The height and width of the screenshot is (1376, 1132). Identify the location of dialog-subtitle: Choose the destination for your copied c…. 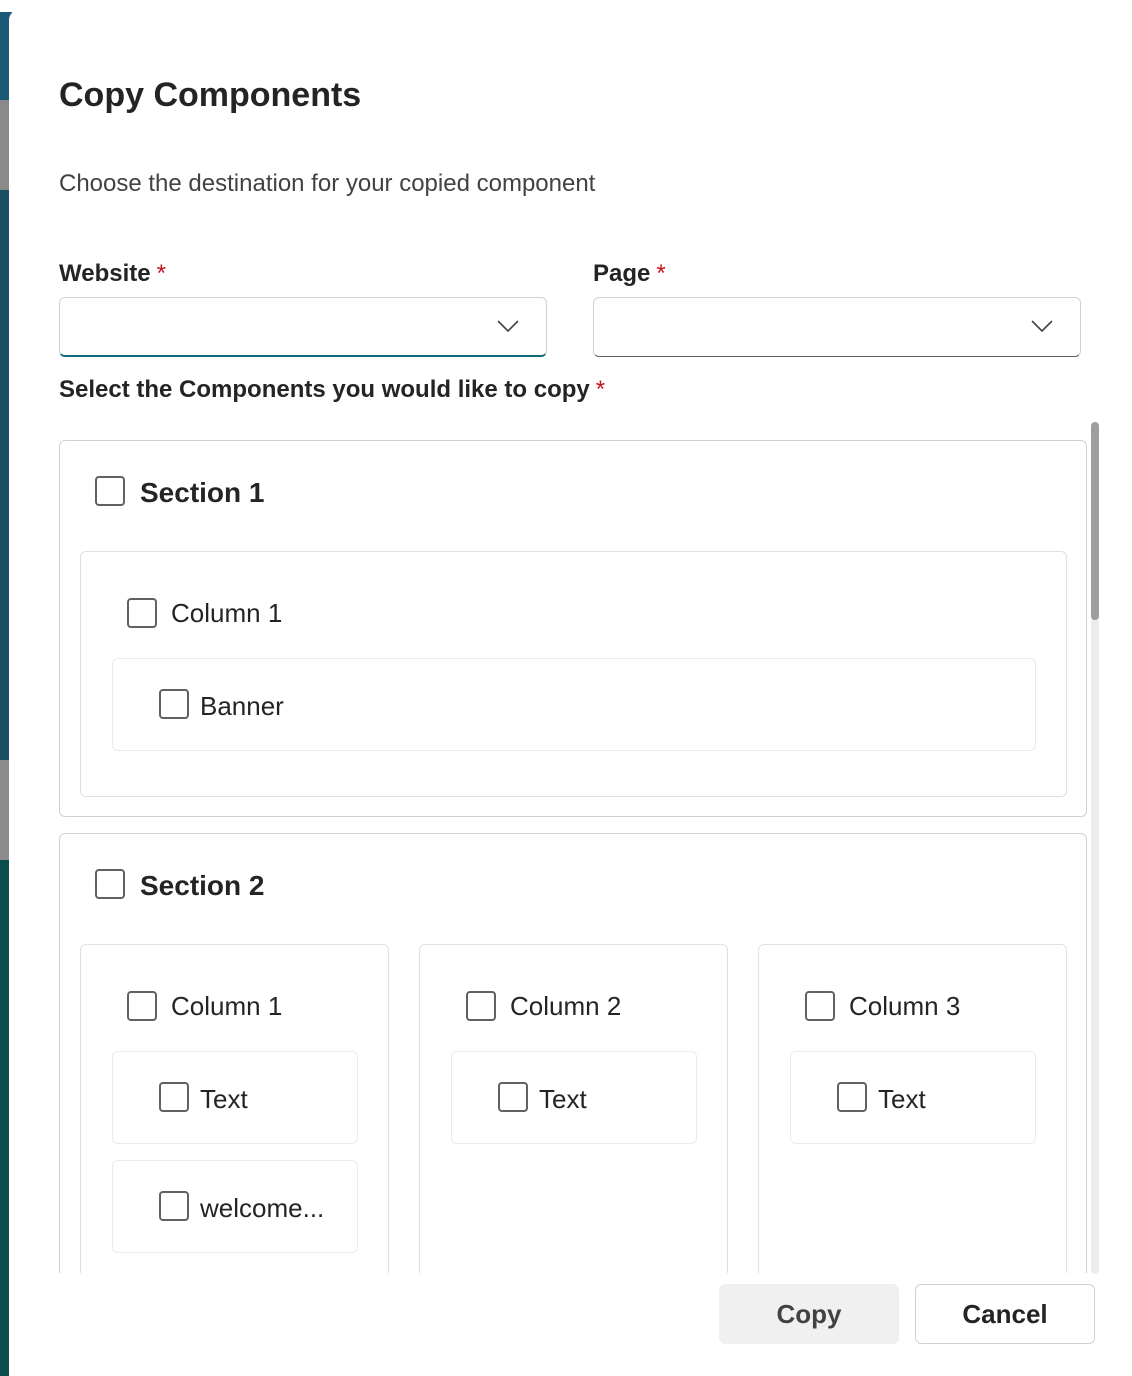
(327, 183).